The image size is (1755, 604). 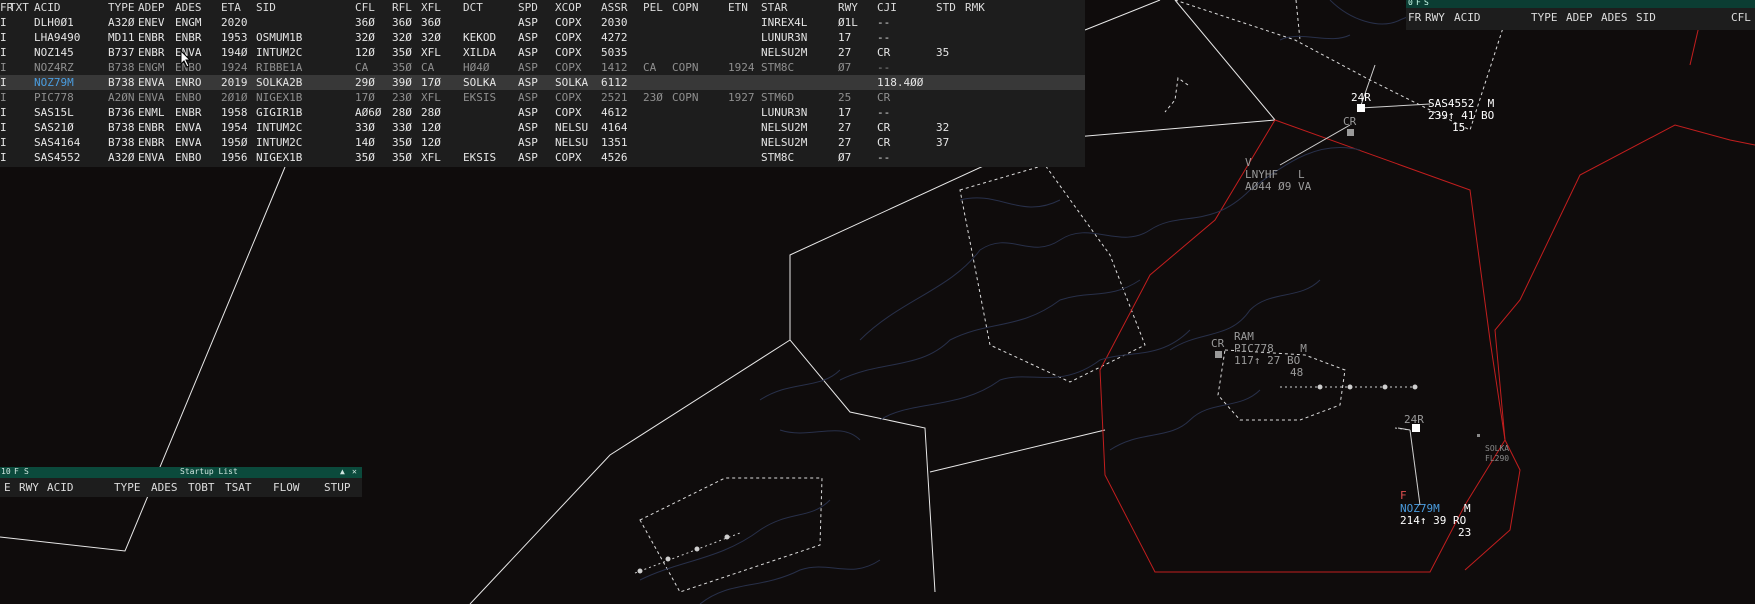 I want to click on flight-cell-cfl: 33Ø, so click(x=365, y=127).